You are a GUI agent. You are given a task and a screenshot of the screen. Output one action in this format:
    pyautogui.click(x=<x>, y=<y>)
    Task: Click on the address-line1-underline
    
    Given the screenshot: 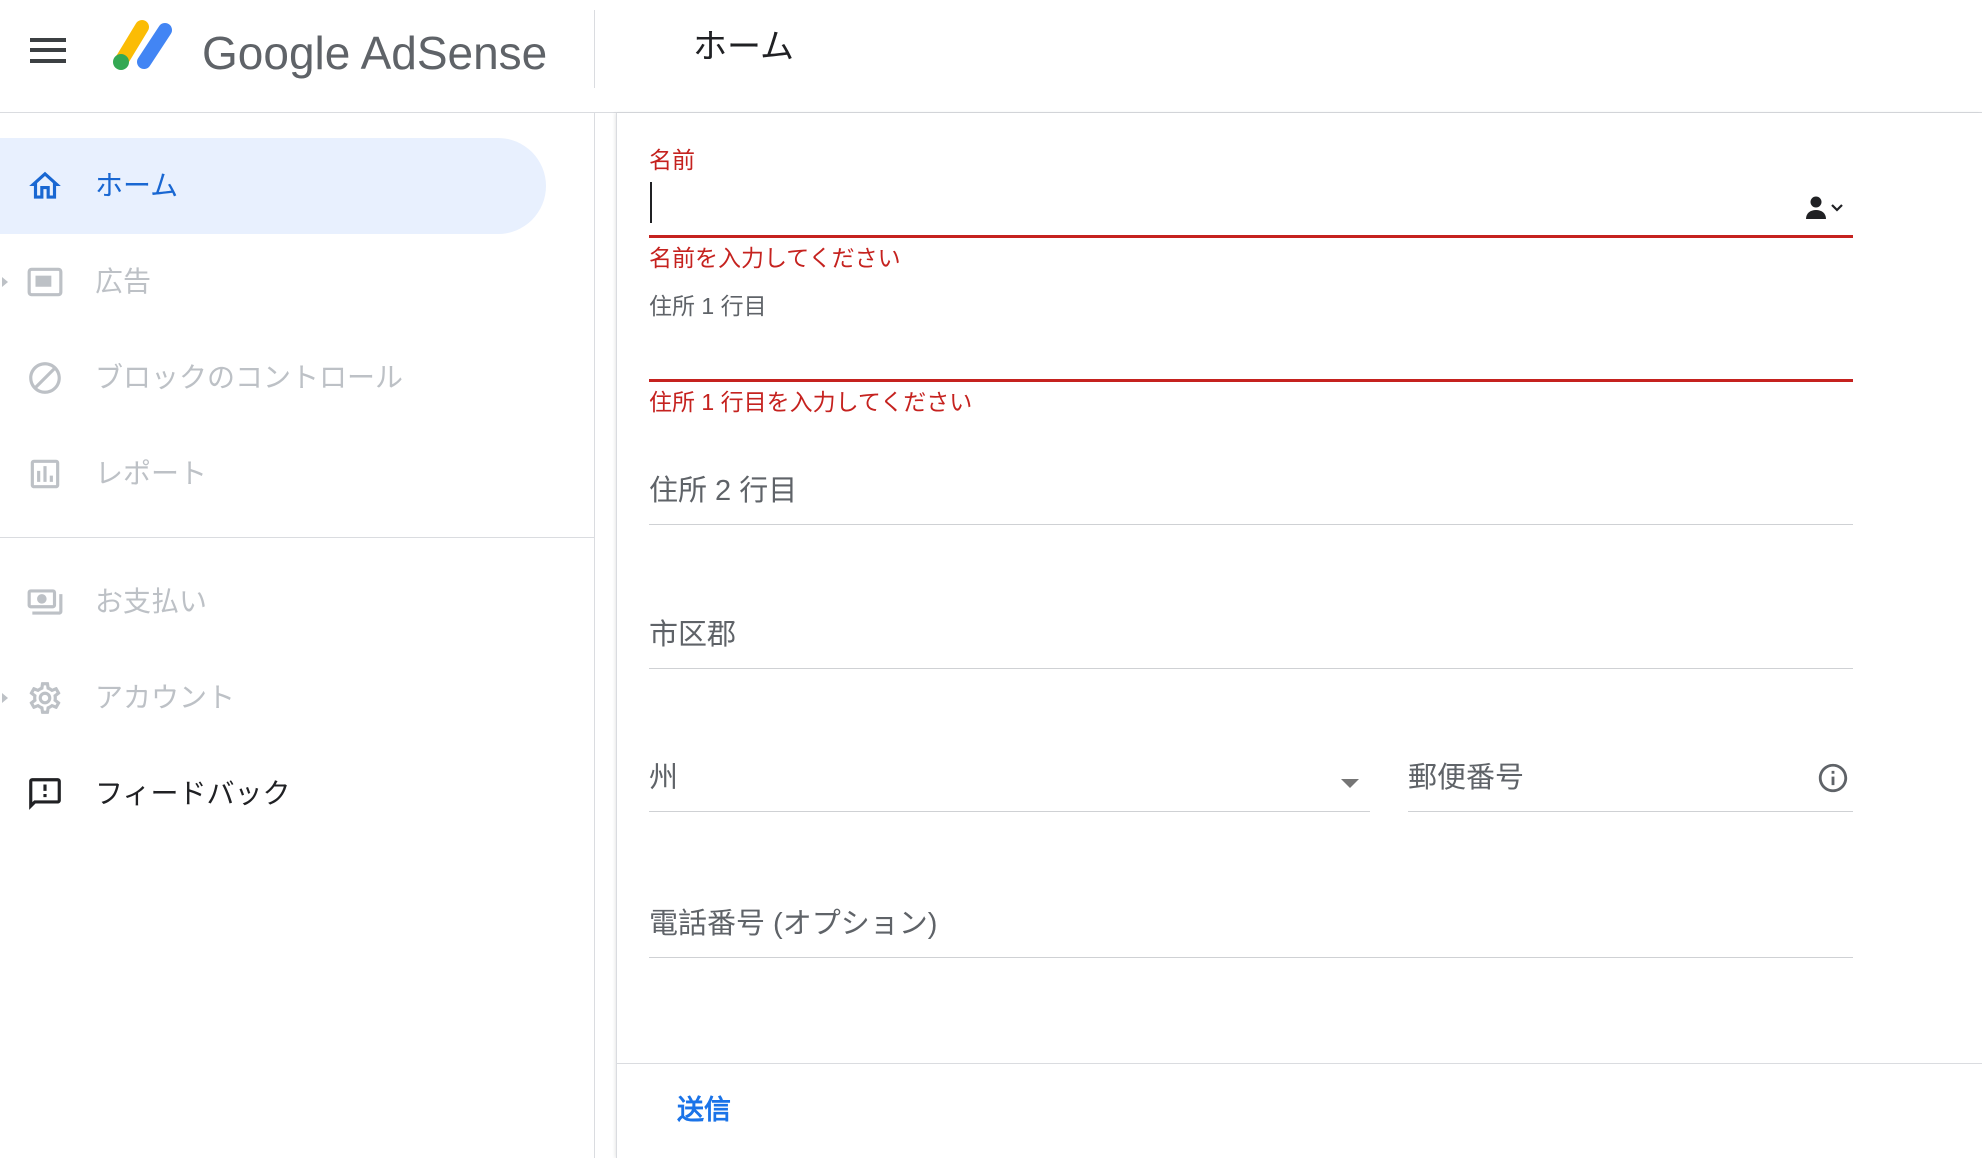 What is the action you would take?
    pyautogui.click(x=1251, y=380)
    